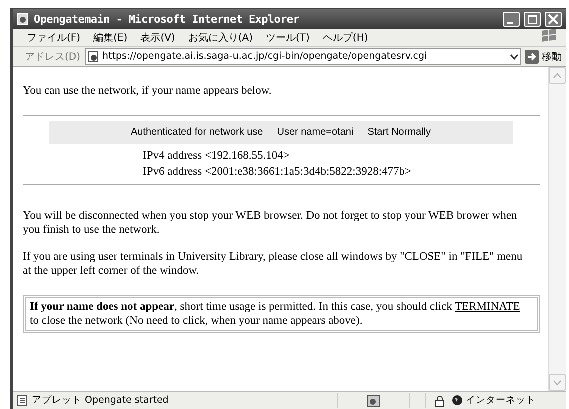  Describe the element at coordinates (220, 37) in the screenshot. I see `menu-item: お気に入り(A)` at that location.